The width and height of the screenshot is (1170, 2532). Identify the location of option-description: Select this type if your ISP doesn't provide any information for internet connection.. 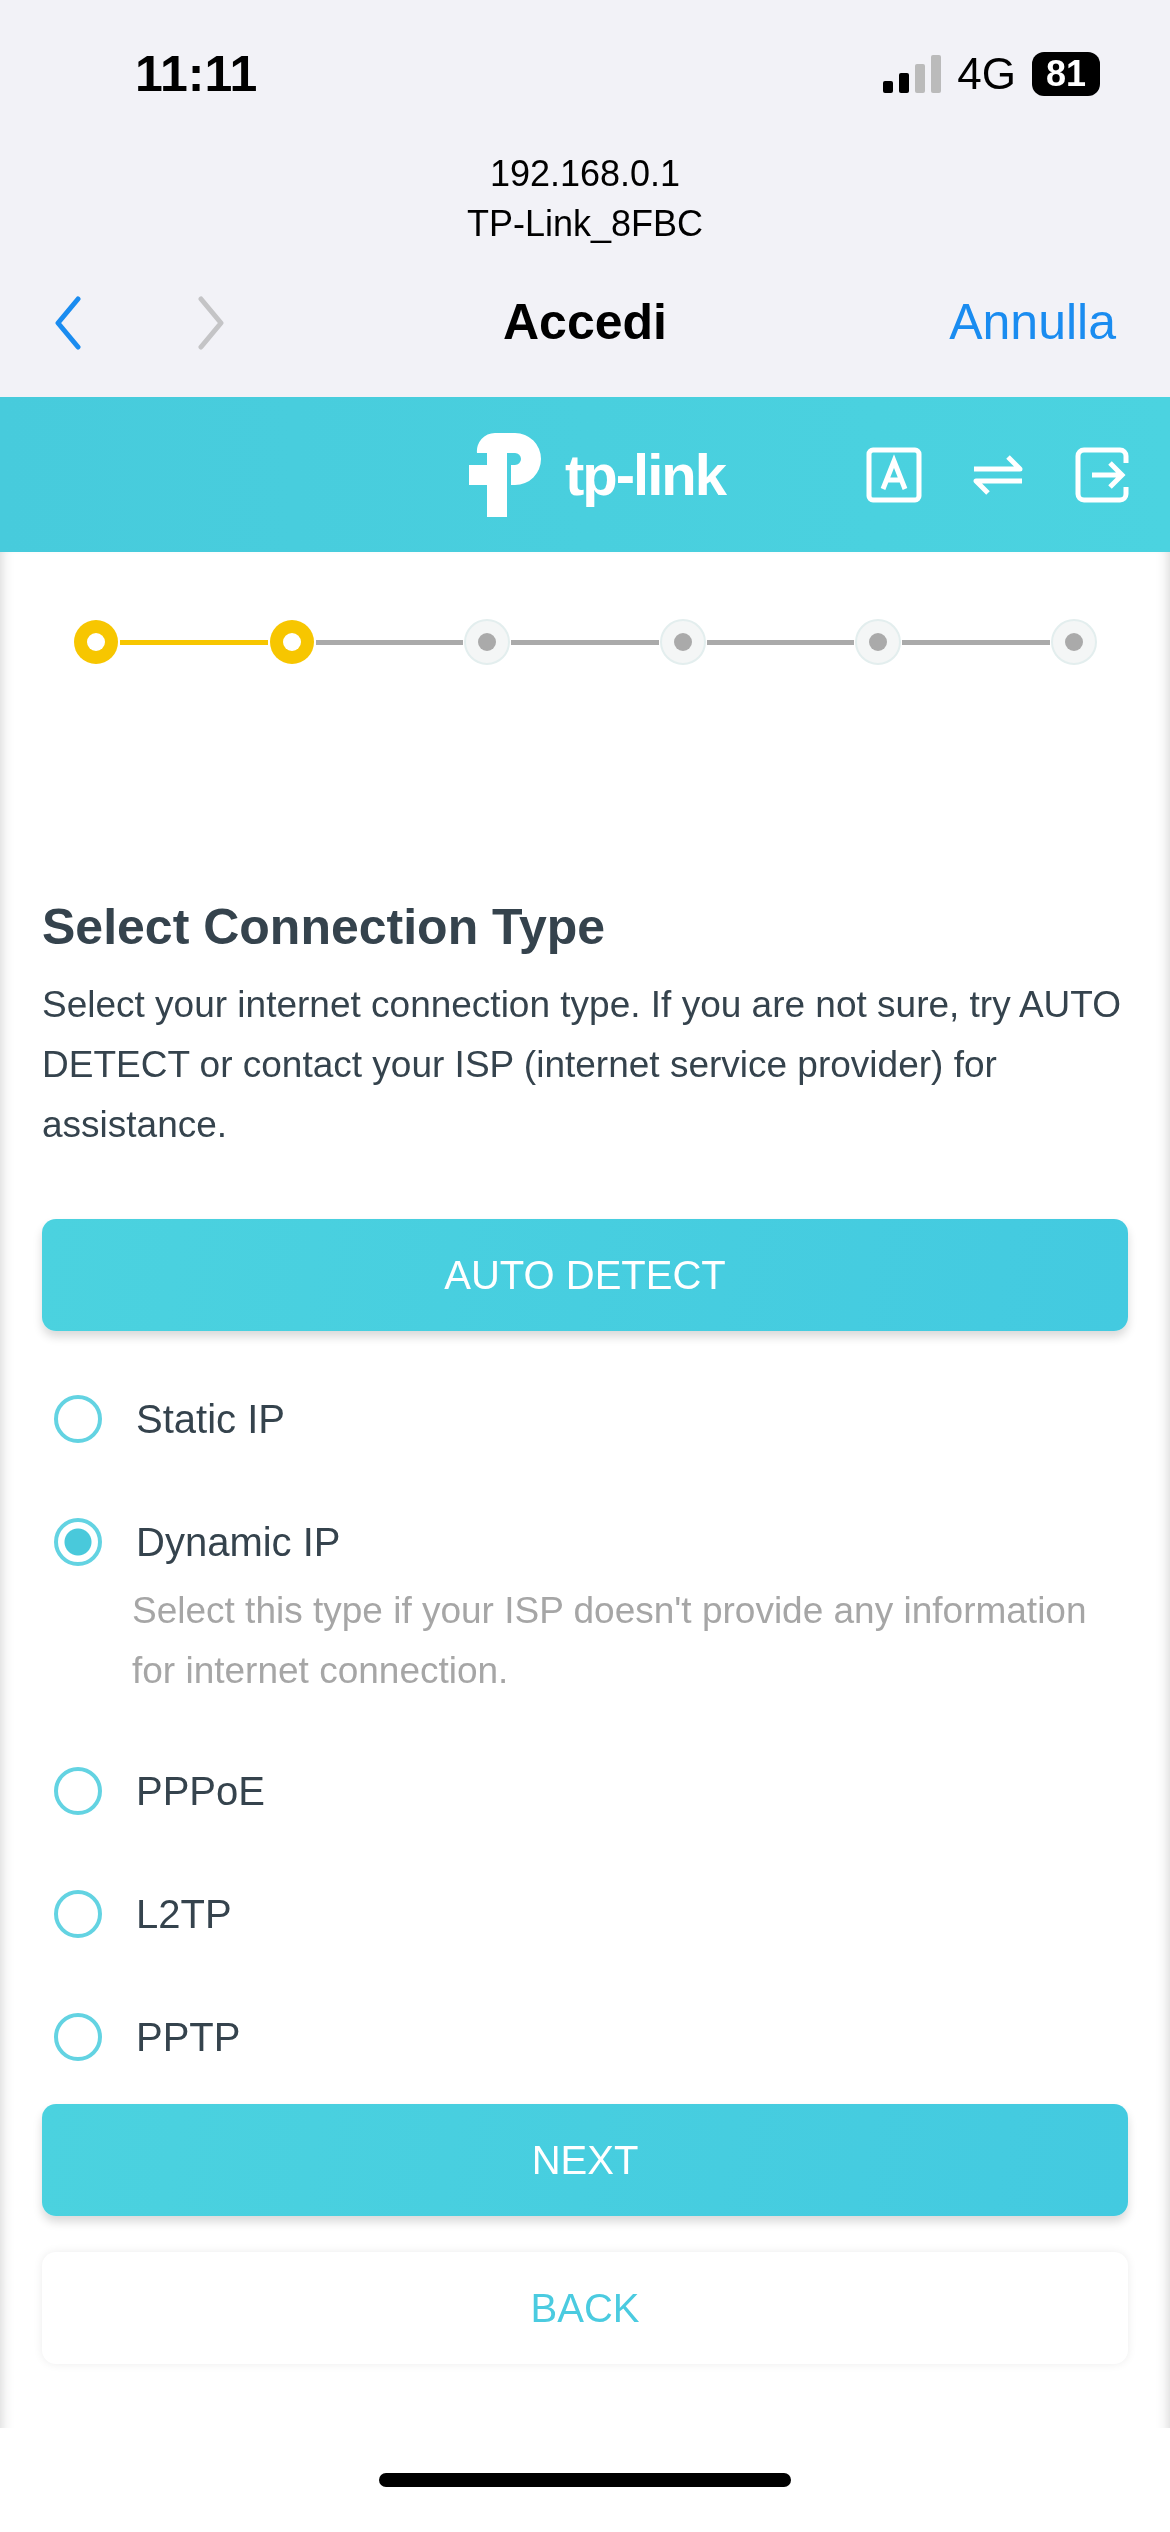
(609, 1641).